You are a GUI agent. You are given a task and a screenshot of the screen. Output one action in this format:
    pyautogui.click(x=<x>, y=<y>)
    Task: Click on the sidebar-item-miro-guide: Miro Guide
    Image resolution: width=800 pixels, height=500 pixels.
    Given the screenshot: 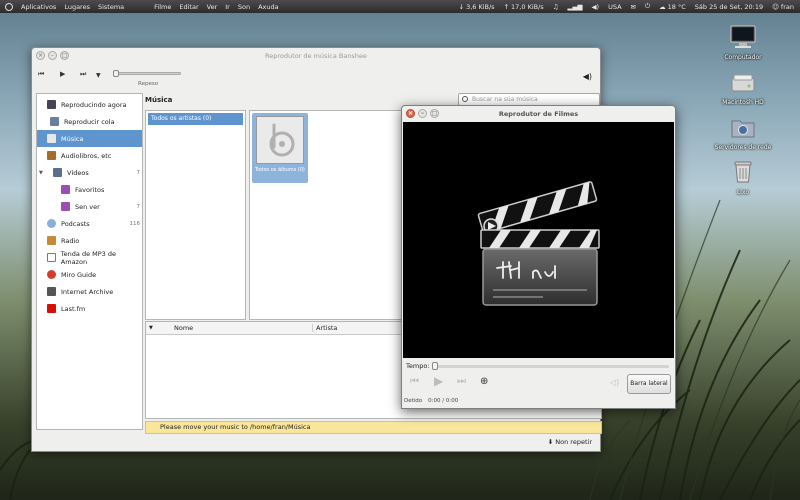 What is the action you would take?
    pyautogui.click(x=89, y=274)
    